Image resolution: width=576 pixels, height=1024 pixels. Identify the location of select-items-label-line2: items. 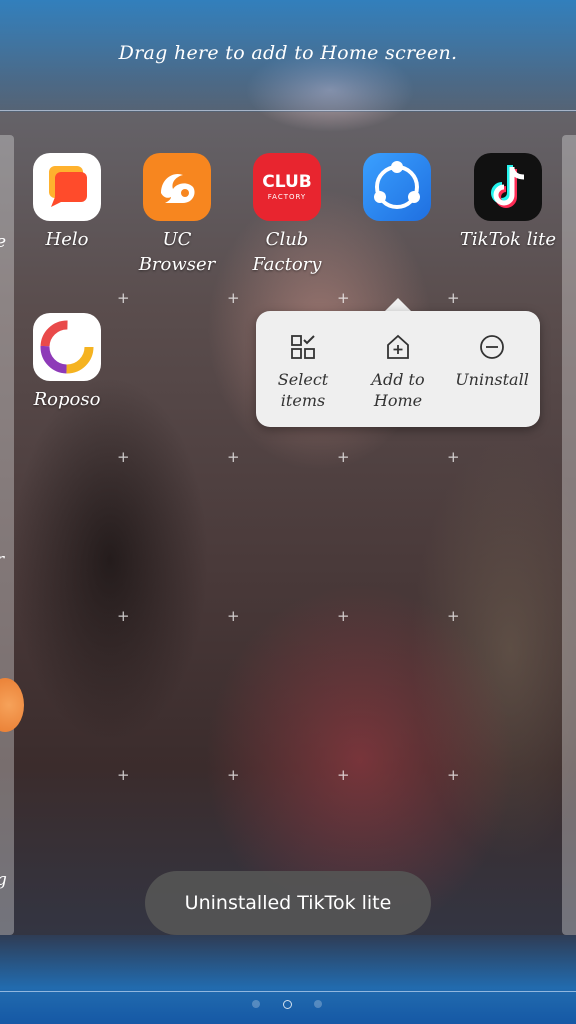
(303, 400).